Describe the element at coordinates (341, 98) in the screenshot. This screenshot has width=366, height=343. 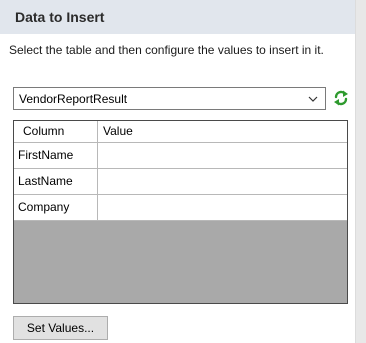
I see `refresh-icon` at that location.